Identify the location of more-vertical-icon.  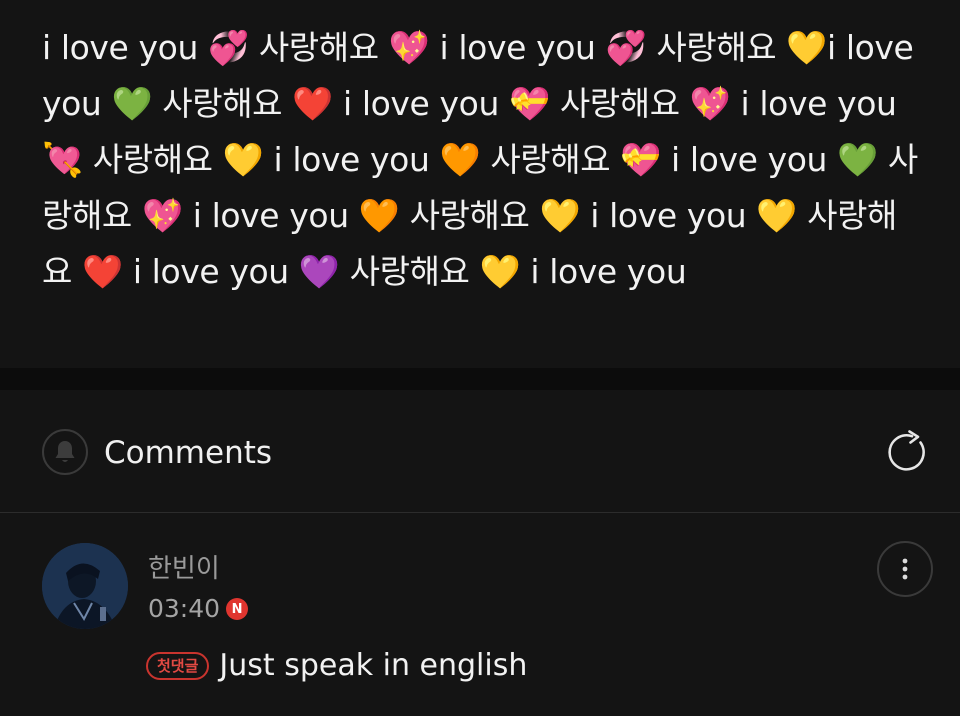
(905, 569).